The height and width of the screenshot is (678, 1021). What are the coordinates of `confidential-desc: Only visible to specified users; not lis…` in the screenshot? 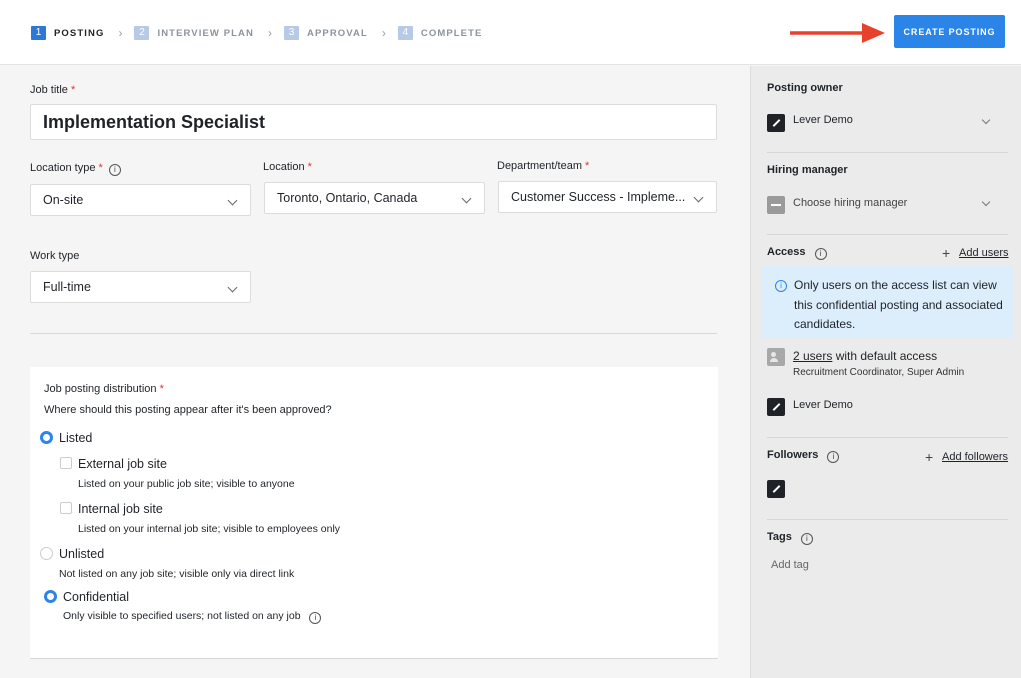 It's located at (192, 617).